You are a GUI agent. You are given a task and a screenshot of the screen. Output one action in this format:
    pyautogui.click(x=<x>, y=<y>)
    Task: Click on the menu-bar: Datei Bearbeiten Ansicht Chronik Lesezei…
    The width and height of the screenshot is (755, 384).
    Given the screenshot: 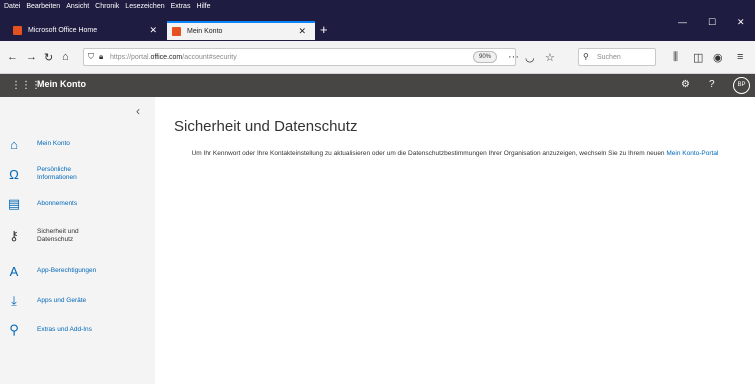 What is the action you would take?
    pyautogui.click(x=377, y=6)
    